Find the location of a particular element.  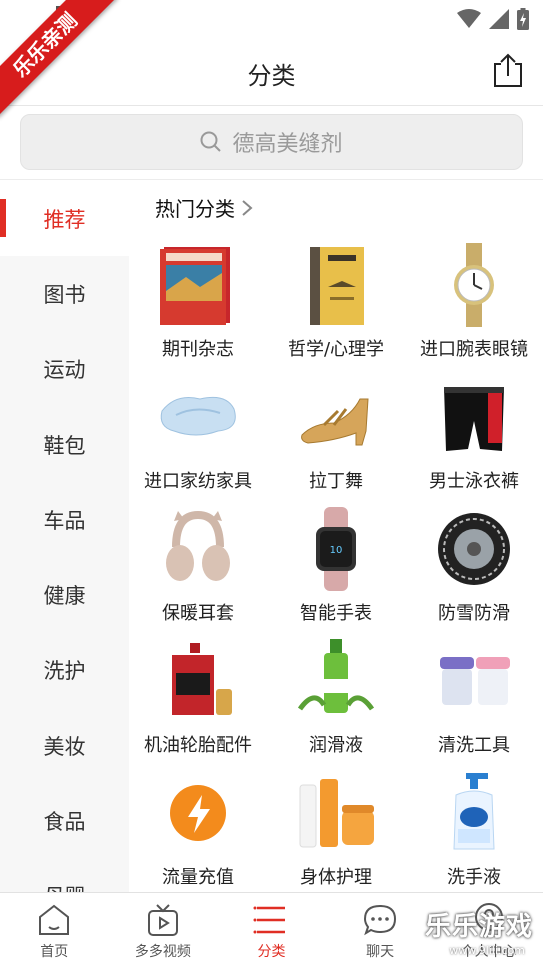

watermark-url: www.9lili.com is located at coordinates (487, 950).